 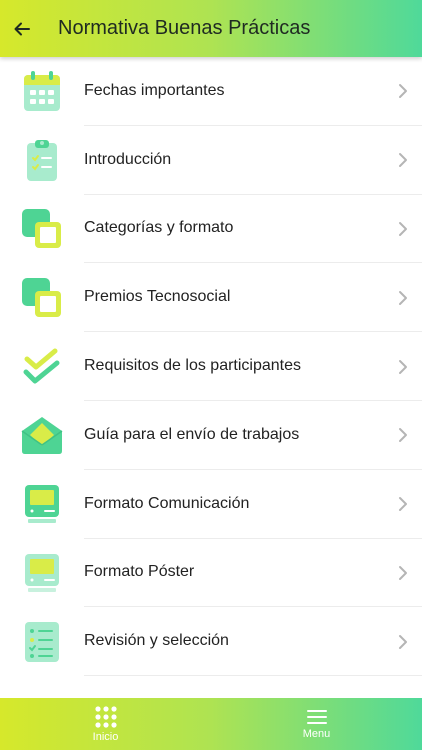 I want to click on app-header: Normativa Buenas Prácticas, so click(x=211, y=28).